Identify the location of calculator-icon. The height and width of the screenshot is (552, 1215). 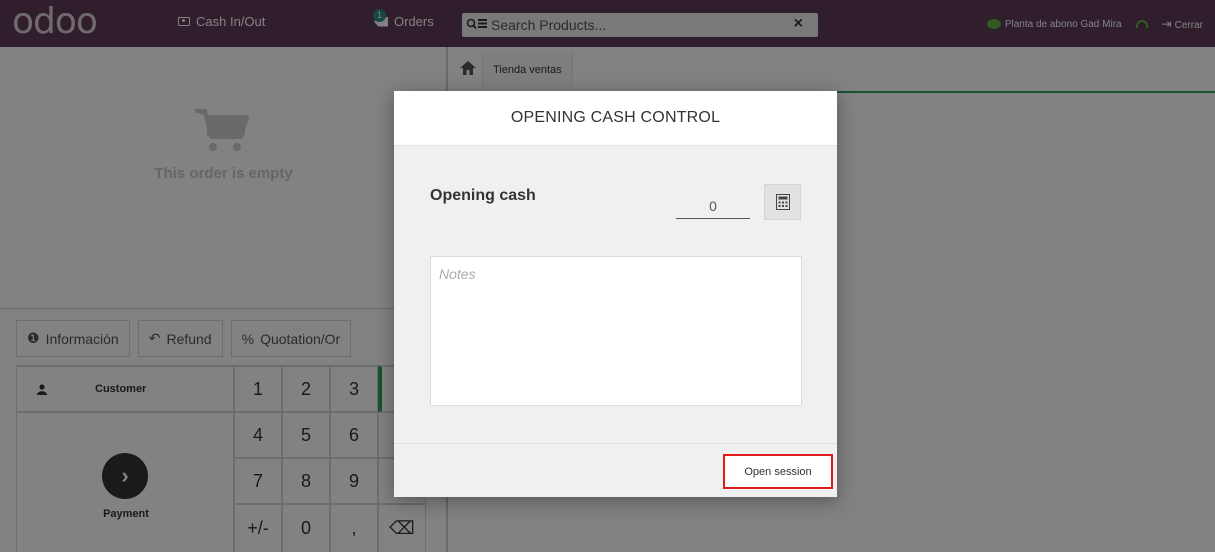
(782, 202).